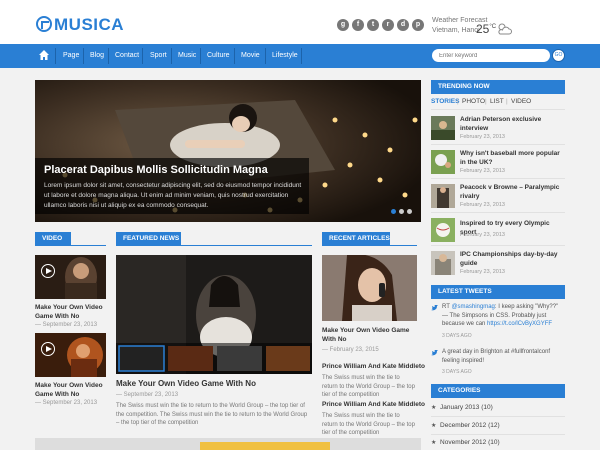  Describe the element at coordinates (558, 55) in the screenshot. I see `search-button: GO` at that location.